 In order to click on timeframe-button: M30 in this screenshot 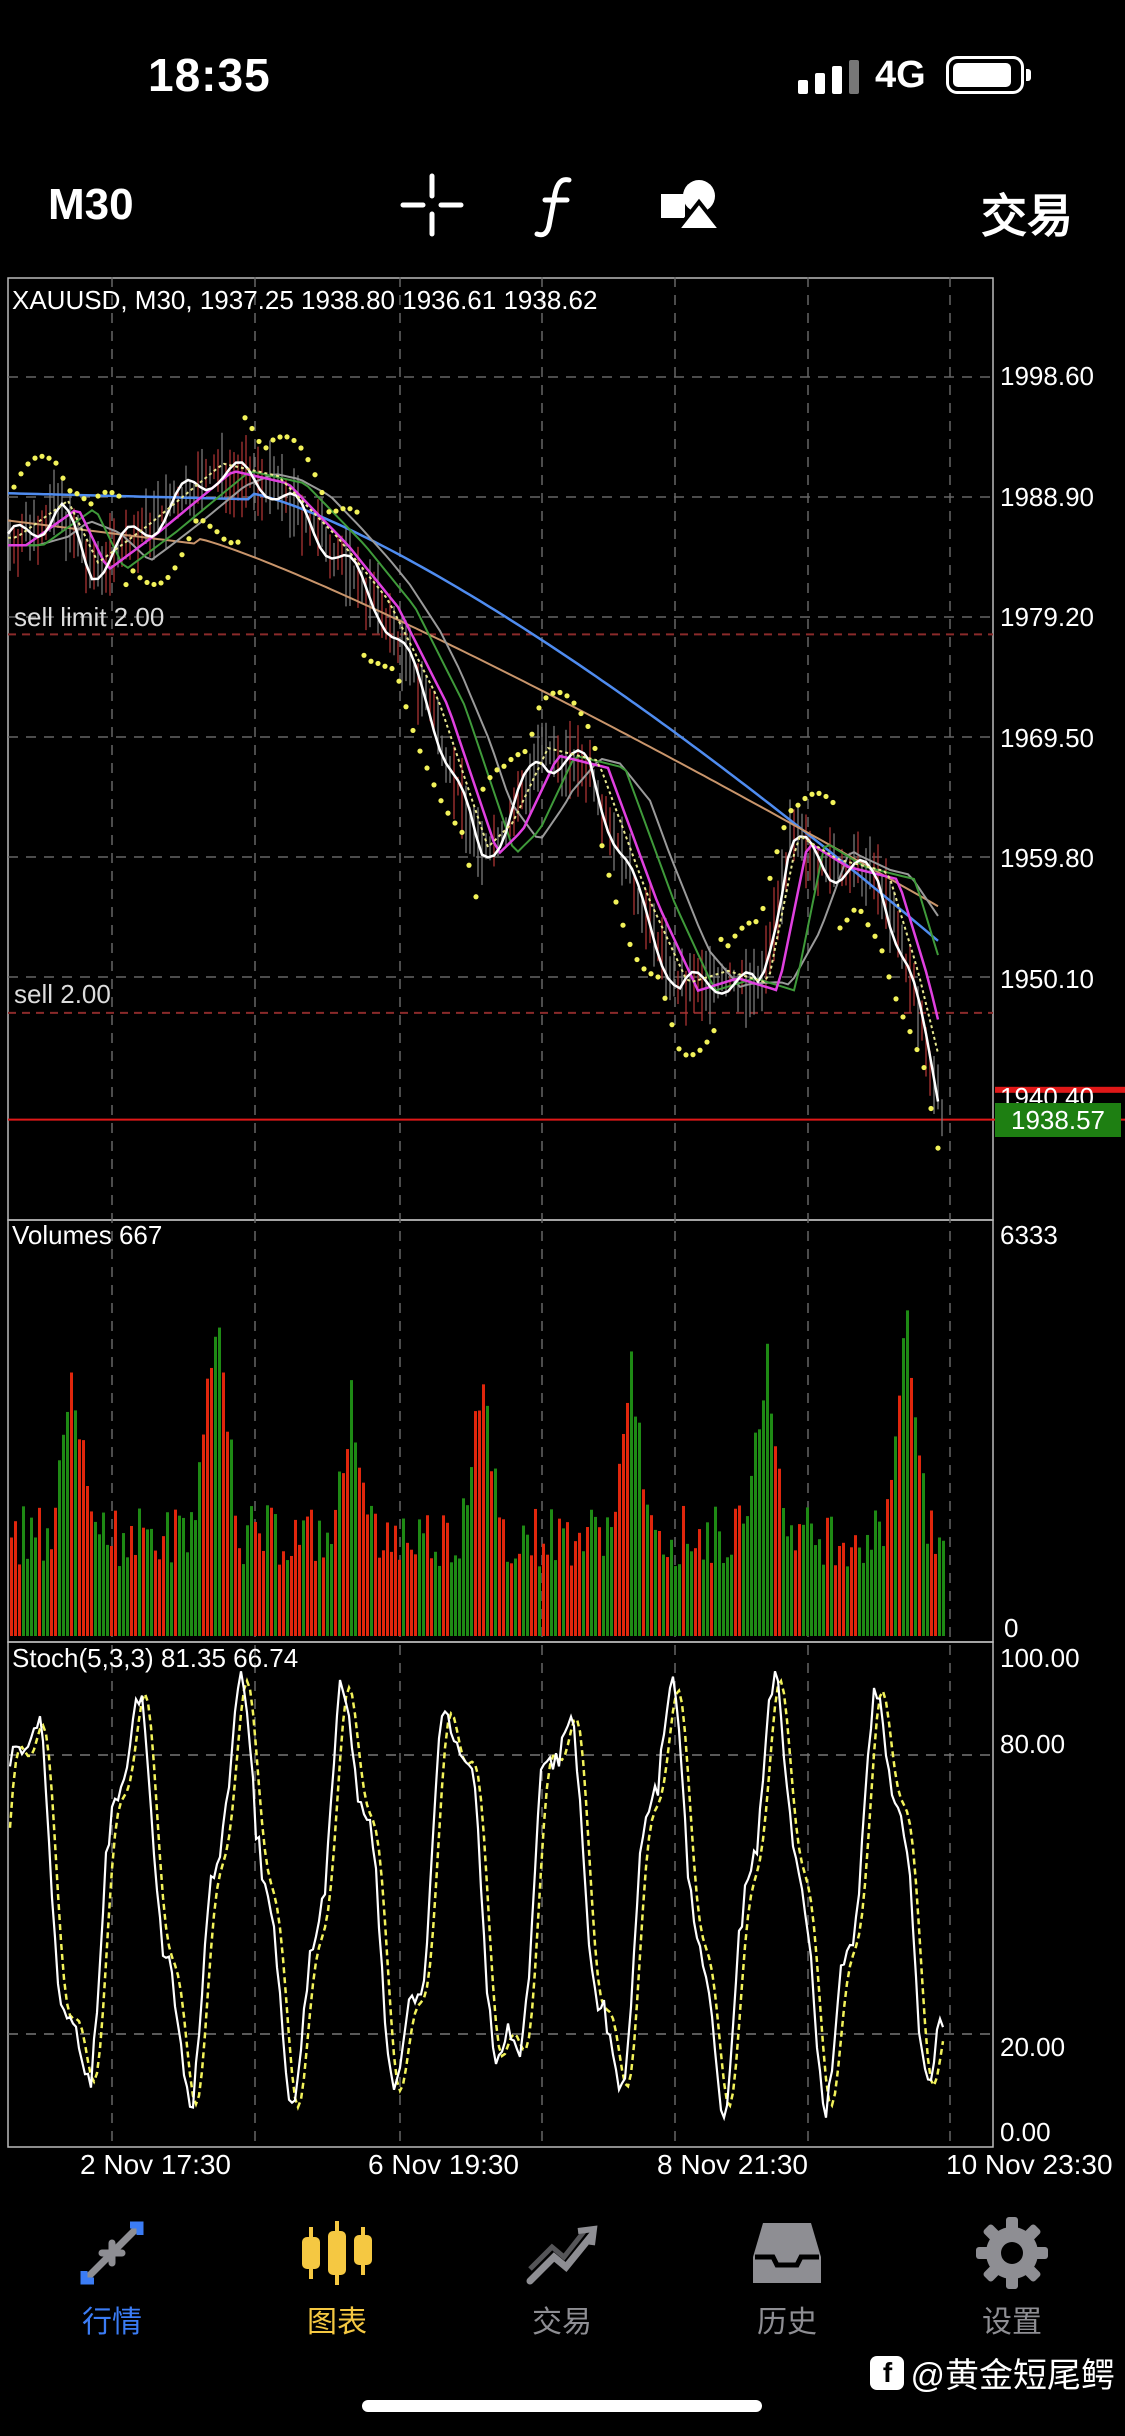, I will do `click(91, 205)`.